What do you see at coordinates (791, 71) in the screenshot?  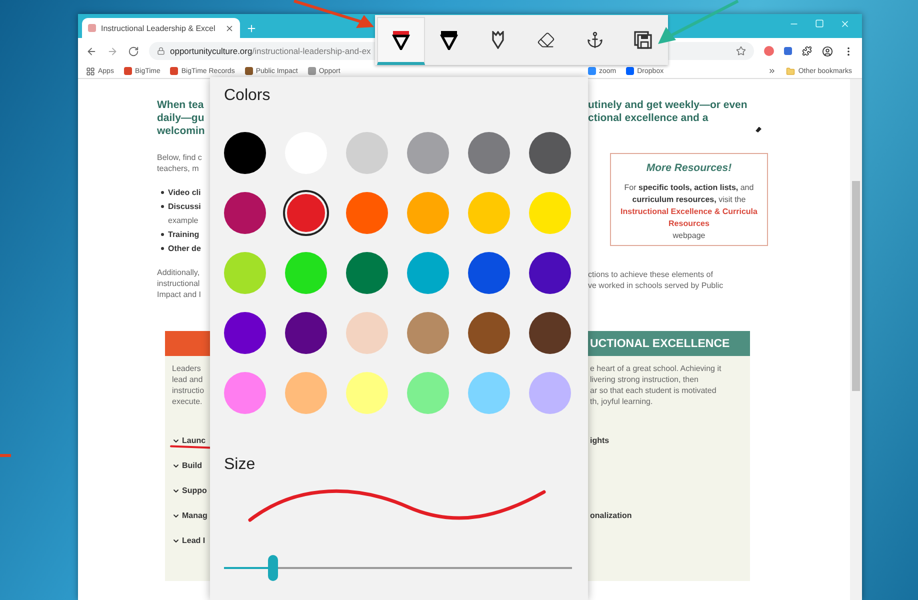 I see `folder-icon` at bounding box center [791, 71].